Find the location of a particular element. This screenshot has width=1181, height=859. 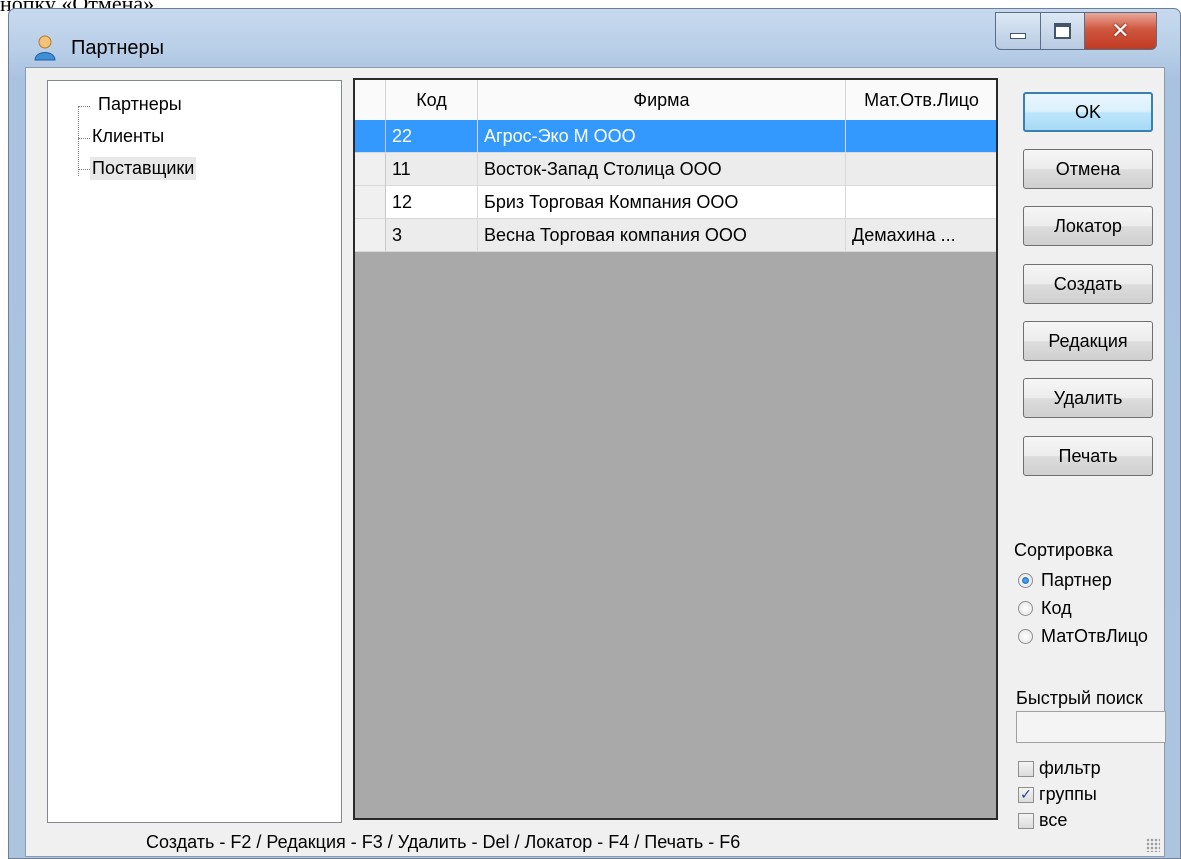

edit-button: Редакция is located at coordinates (1088, 341).